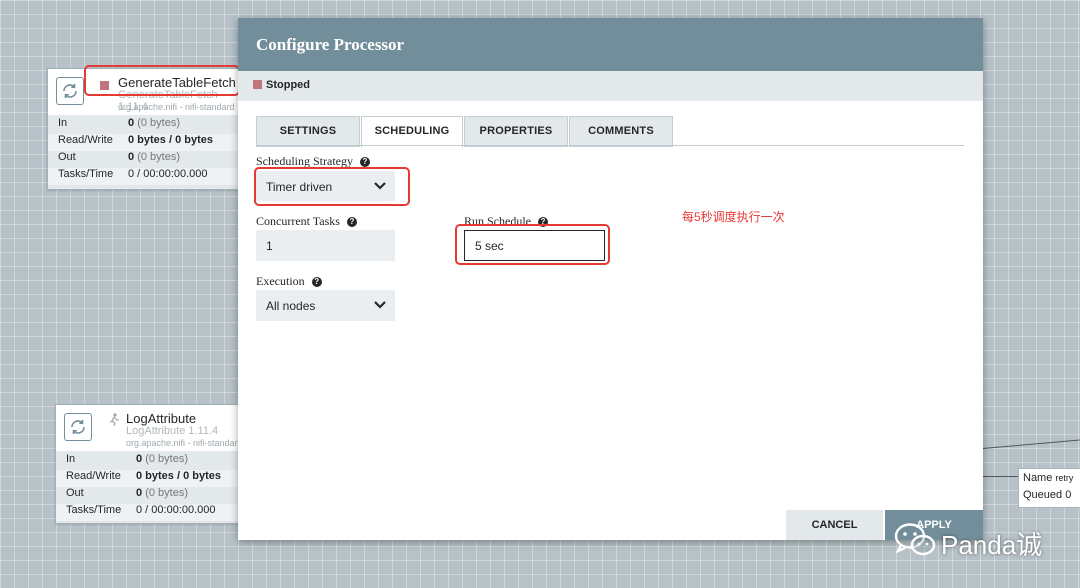 The width and height of the screenshot is (1080, 588). Describe the element at coordinates (1043, 495) in the screenshot. I see `connection-queued-key: Queued` at that location.